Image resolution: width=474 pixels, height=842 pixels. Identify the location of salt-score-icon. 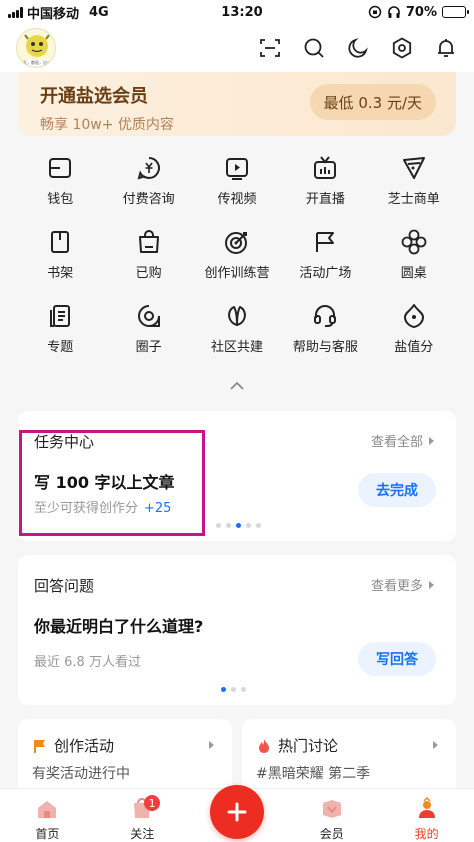
(413, 316).